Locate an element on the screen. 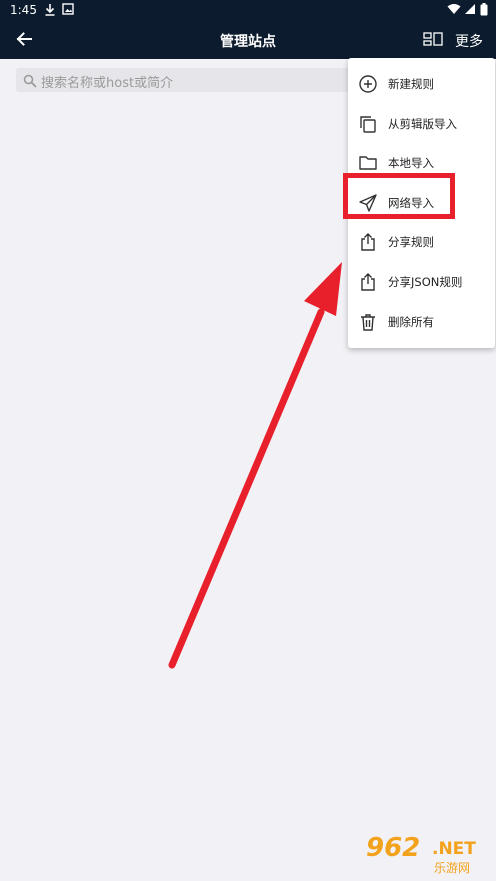 The height and width of the screenshot is (881, 496). folder-icon is located at coordinates (368, 163).